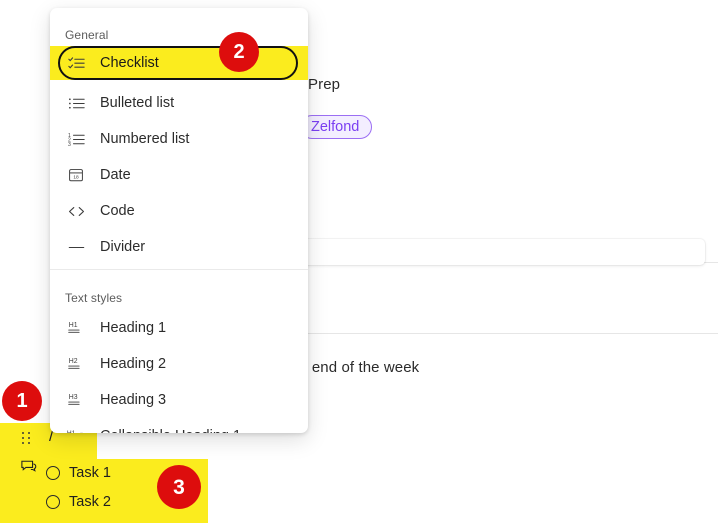 The width and height of the screenshot is (718, 524). What do you see at coordinates (117, 211) in the screenshot?
I see `menu-item-label: Code` at bounding box center [117, 211].